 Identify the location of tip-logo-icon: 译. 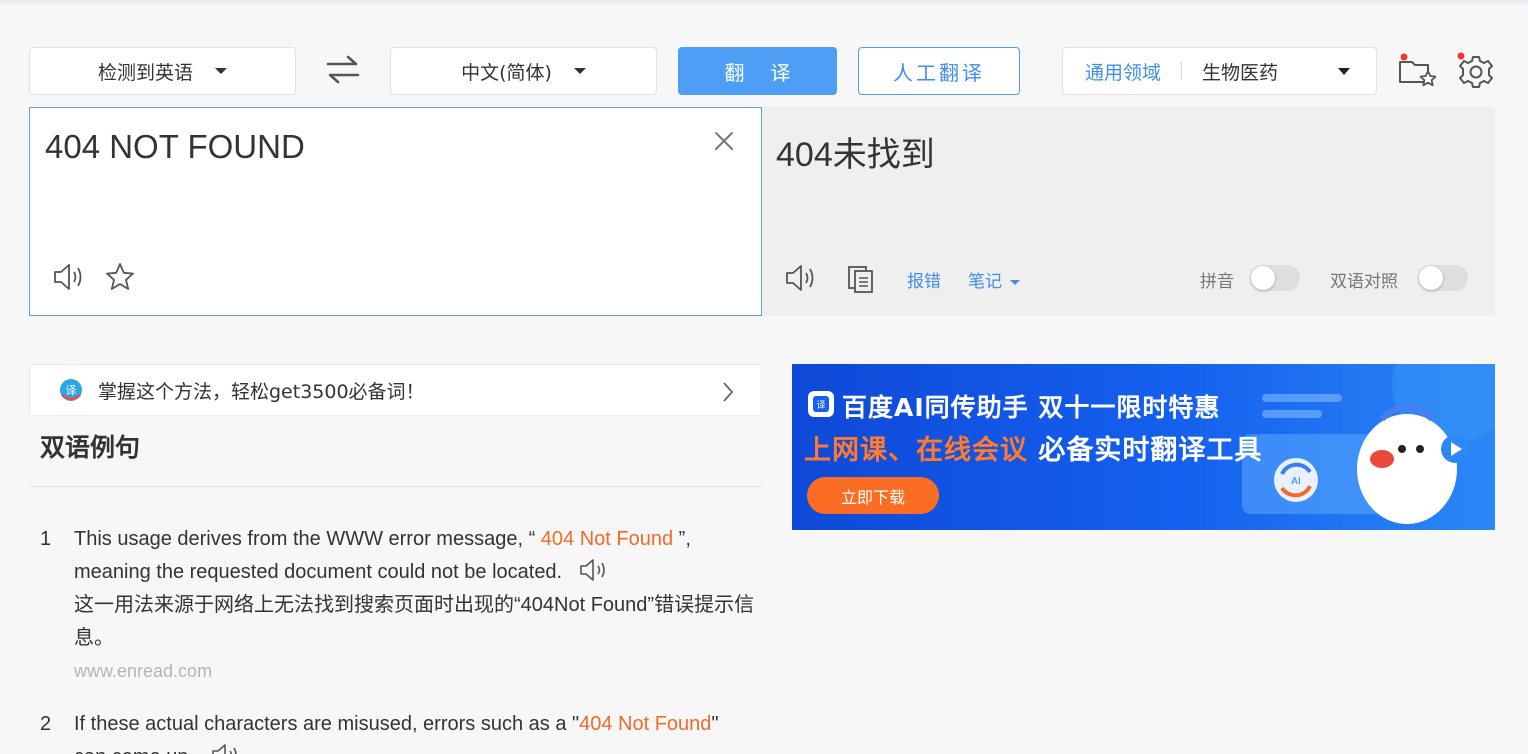
(71, 390).